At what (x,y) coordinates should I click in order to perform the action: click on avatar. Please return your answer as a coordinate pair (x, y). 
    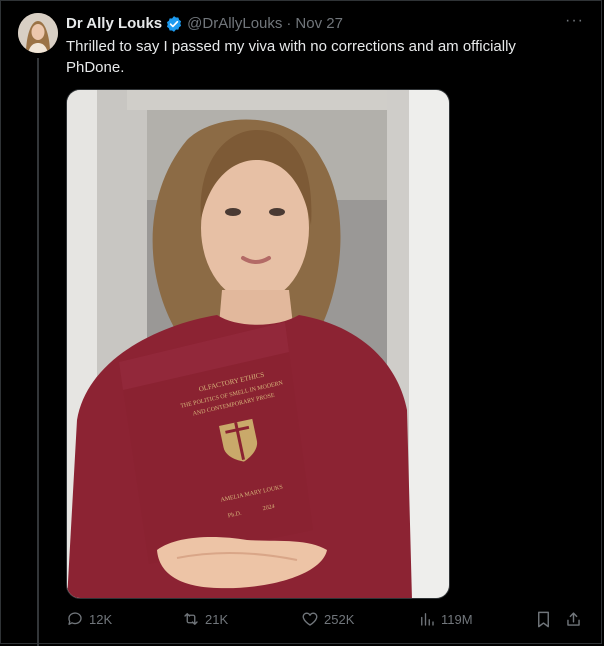
    Looking at the image, I should click on (38, 33).